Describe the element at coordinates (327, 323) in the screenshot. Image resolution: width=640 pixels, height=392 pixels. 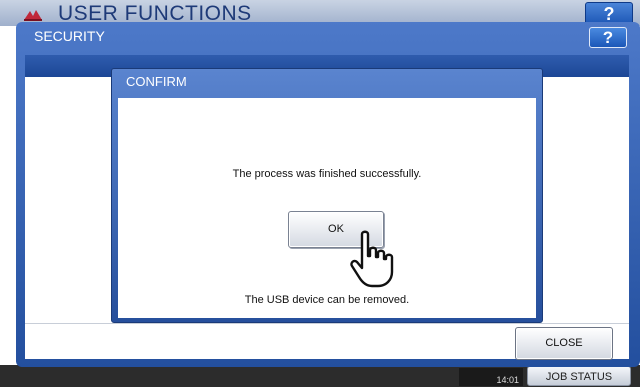
I see `divider` at that location.